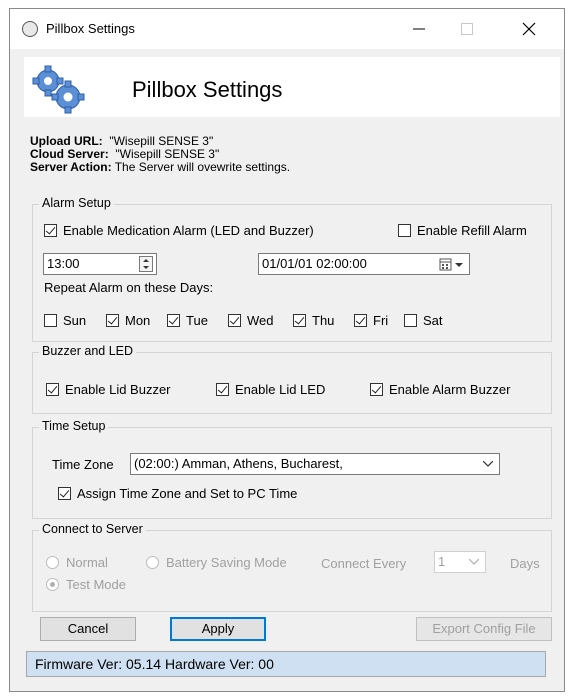 Image resolution: width=572 pixels, height=700 pixels. Describe the element at coordinates (63, 263) in the screenshot. I see `alarm-time-value: 13:00` at that location.